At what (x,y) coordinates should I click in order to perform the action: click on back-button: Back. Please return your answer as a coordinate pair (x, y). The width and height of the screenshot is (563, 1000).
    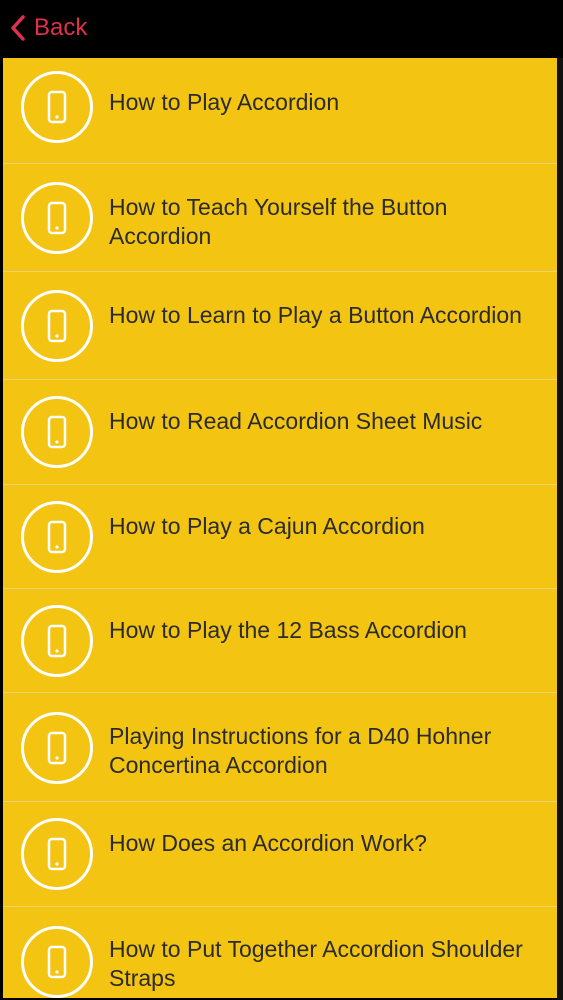
    Looking at the image, I should click on (48, 28).